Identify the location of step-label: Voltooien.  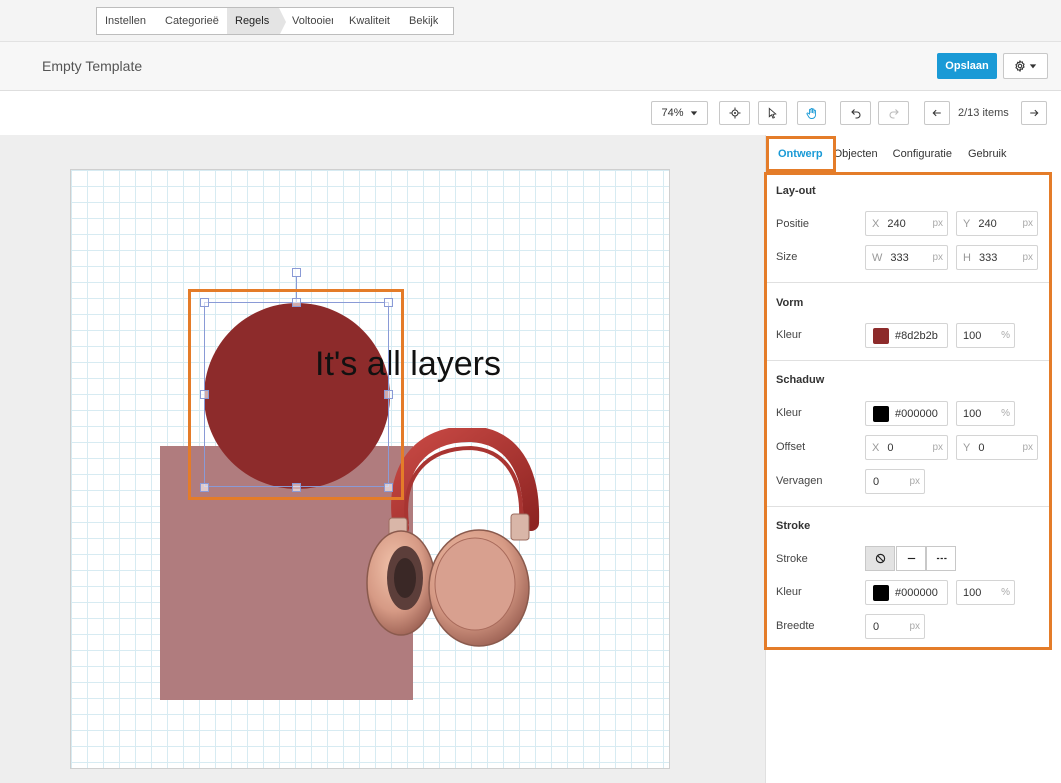
(312, 21).